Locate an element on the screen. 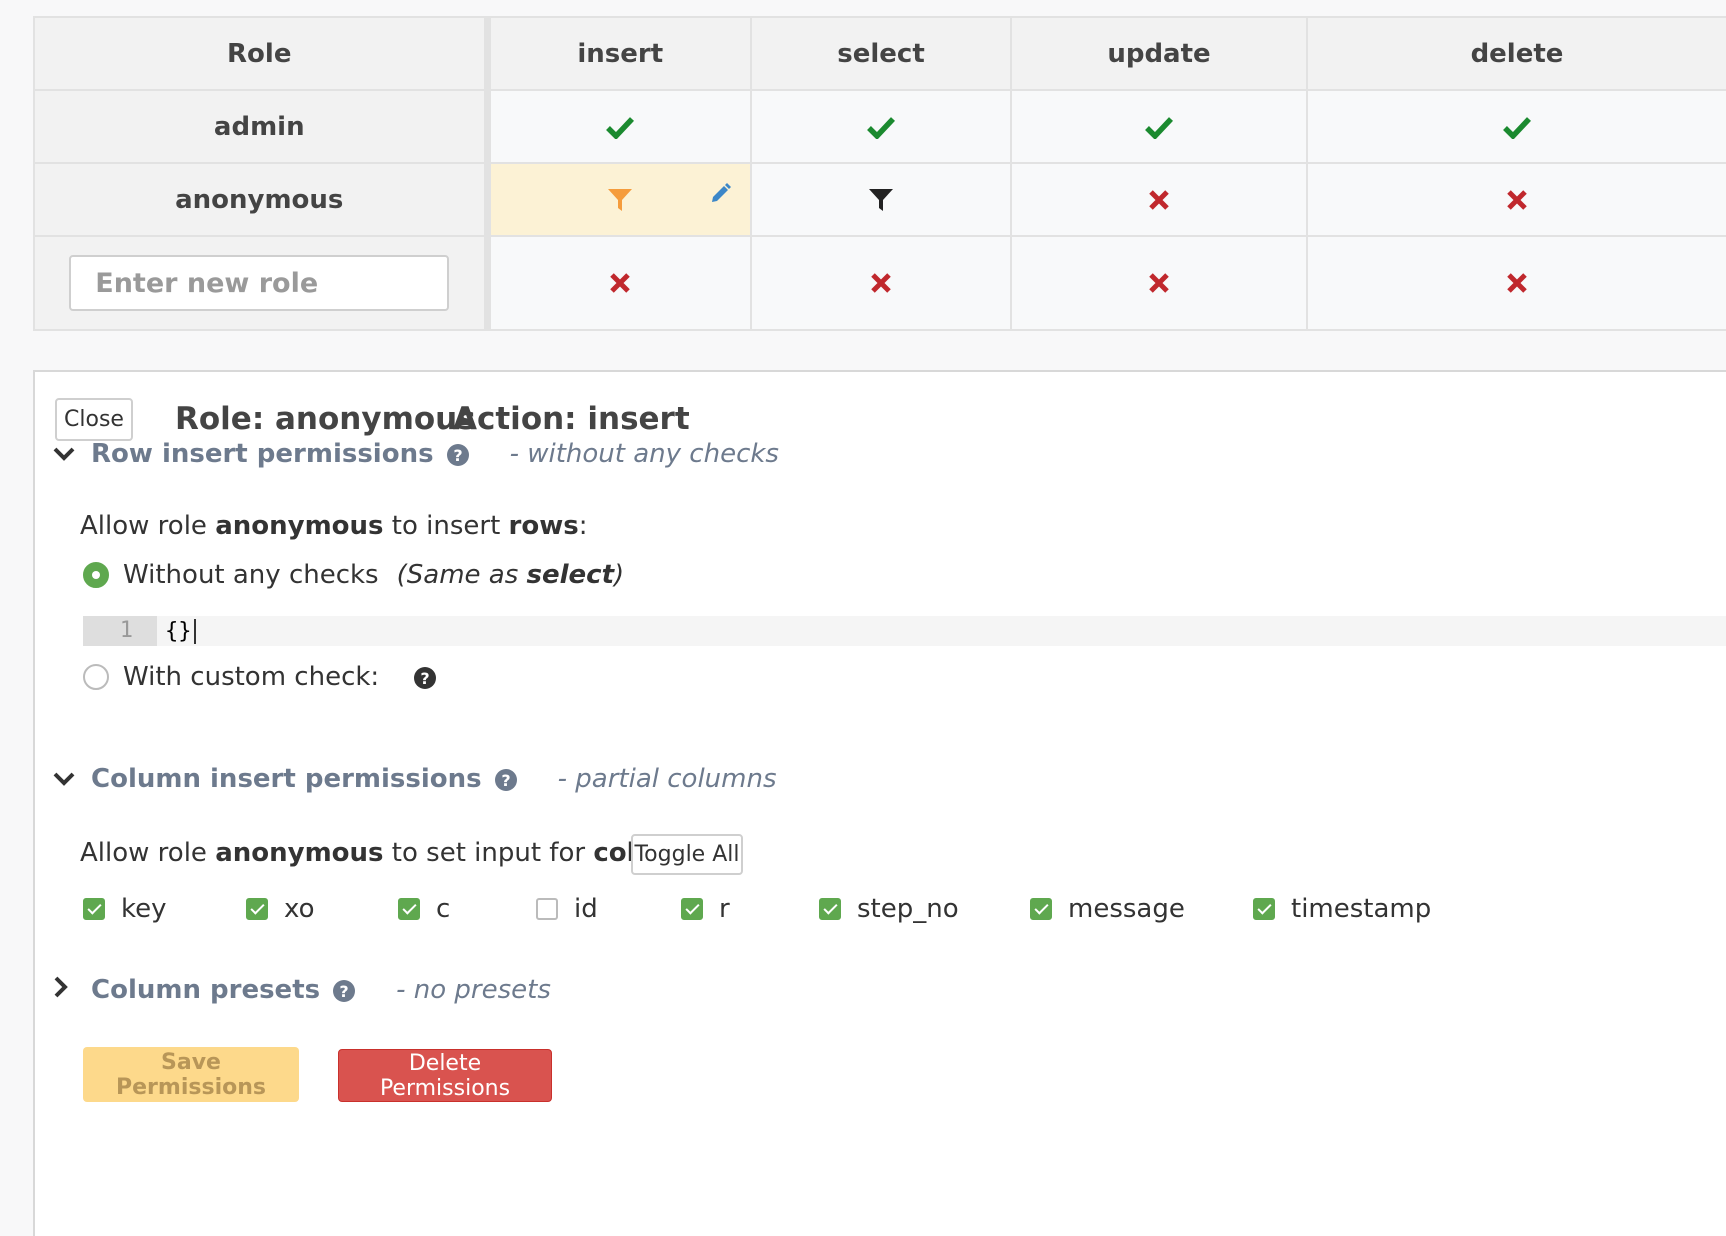 Image resolution: width=1726 pixels, height=1236 pixels. column-checkbox-xo: xo is located at coordinates (280, 909).